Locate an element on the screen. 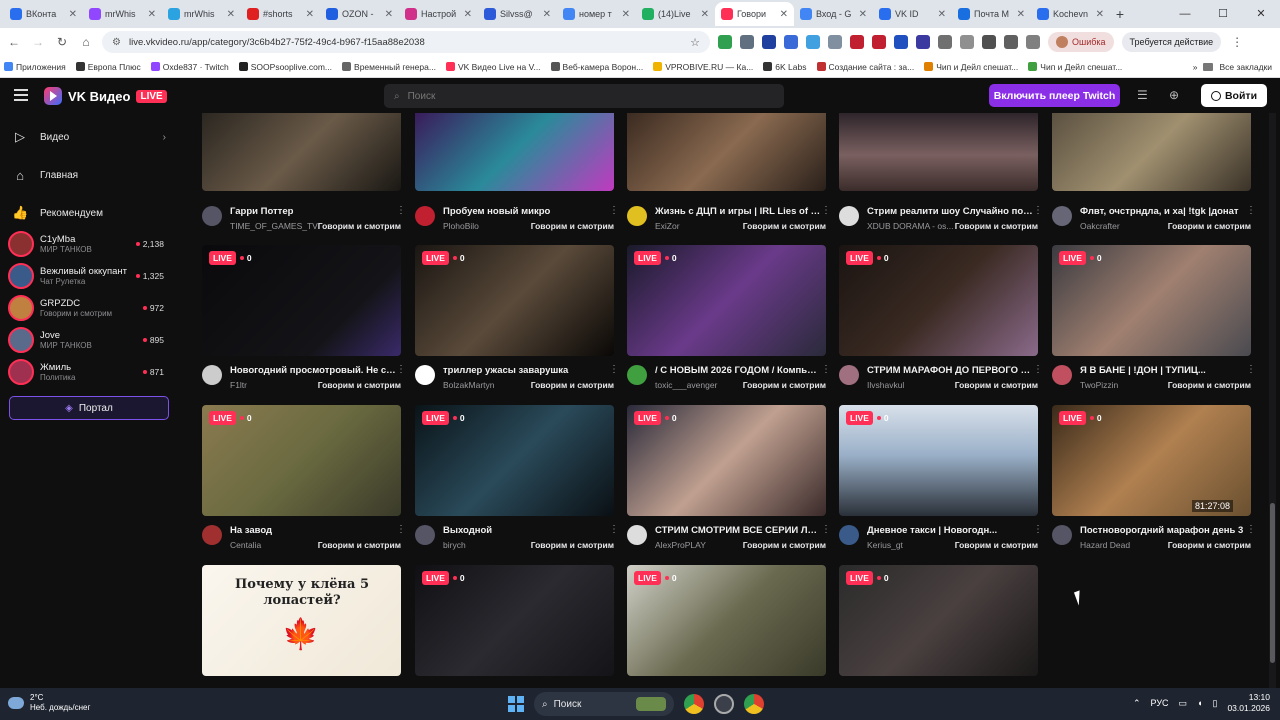  weather-widget: 2°C Неб. дождь/снег is located at coordinates (49, 703).